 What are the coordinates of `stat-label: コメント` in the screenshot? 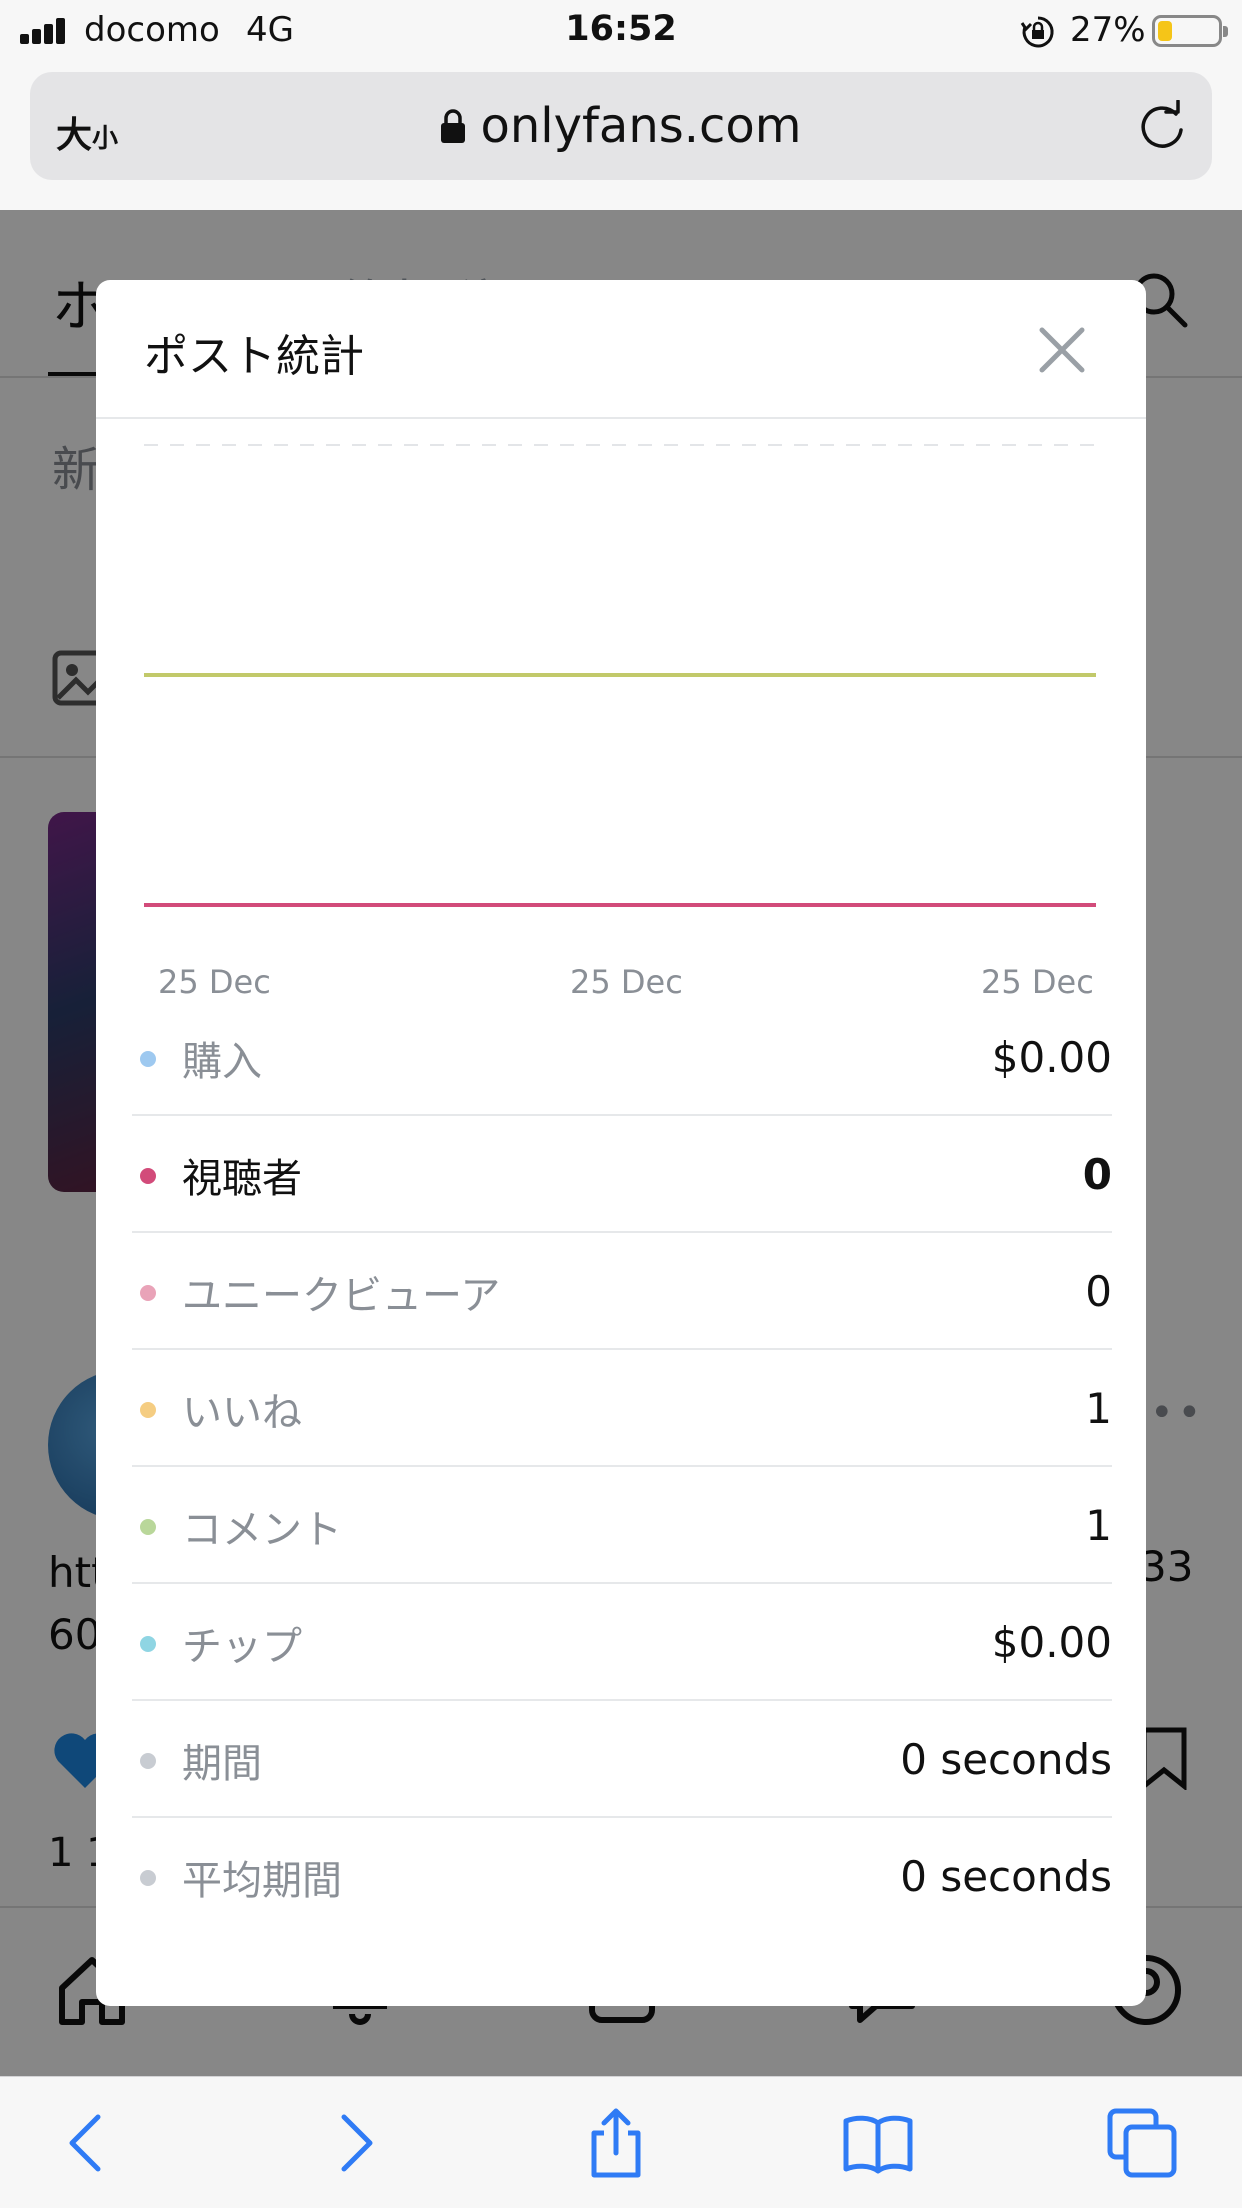 It's located at (262, 1530).